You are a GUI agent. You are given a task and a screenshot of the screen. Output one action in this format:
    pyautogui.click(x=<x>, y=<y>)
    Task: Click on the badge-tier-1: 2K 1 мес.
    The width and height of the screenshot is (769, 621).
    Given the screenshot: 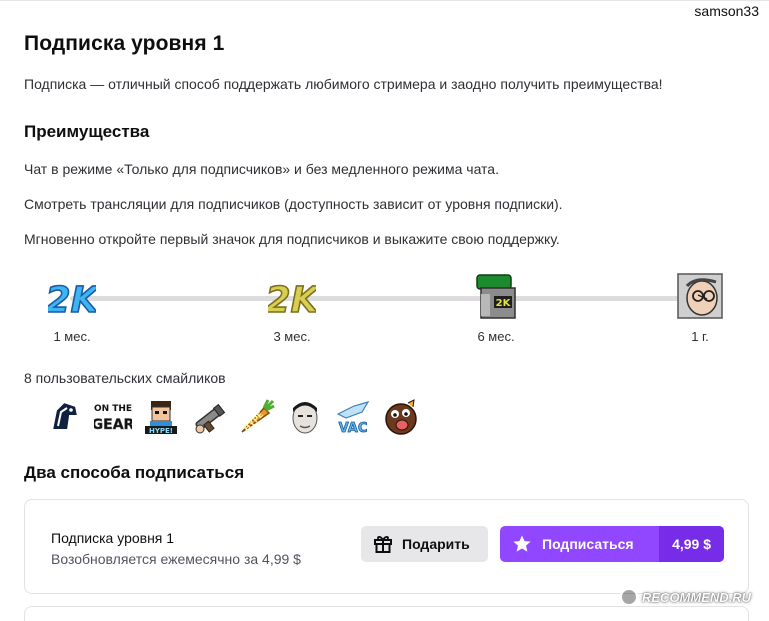 What is the action you would take?
    pyautogui.click(x=72, y=308)
    